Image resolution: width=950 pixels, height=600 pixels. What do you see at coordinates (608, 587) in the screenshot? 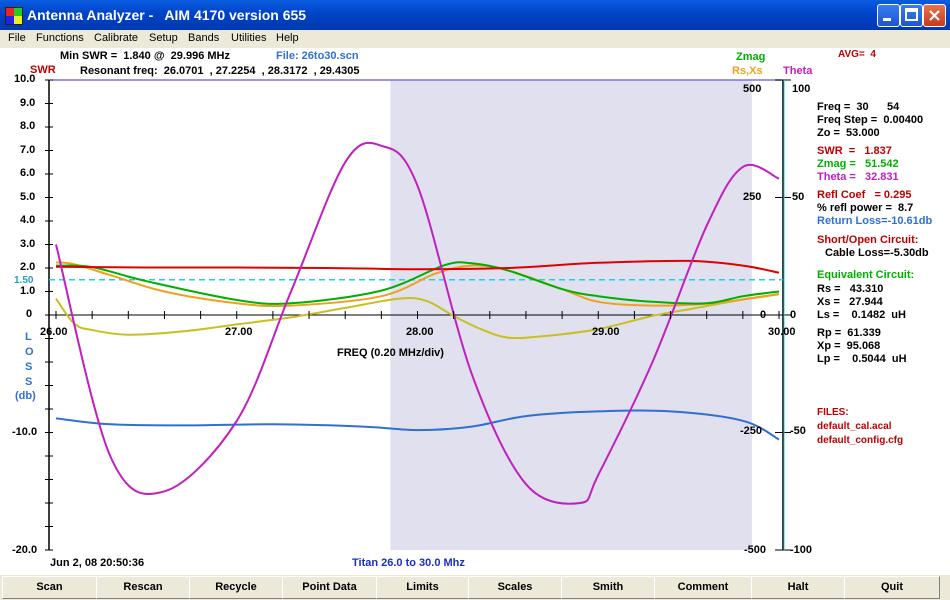
I see `smith-button: Smith` at bounding box center [608, 587].